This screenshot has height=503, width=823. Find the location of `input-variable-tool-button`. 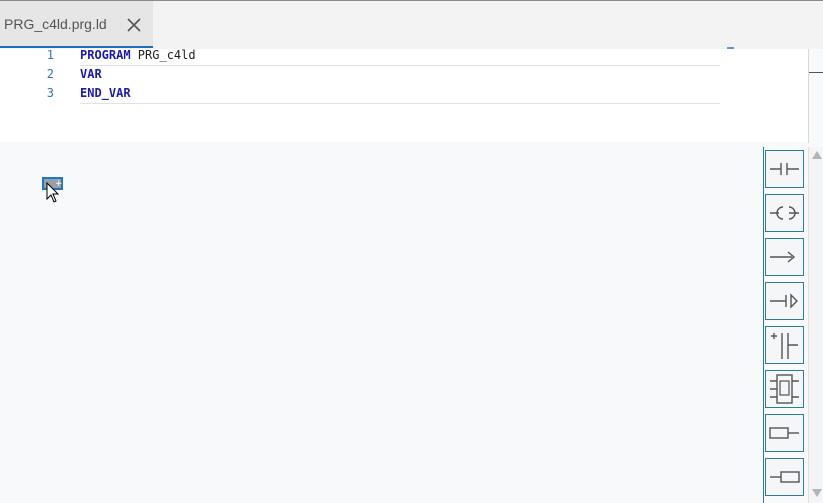

input-variable-tool-button is located at coordinates (784, 433).